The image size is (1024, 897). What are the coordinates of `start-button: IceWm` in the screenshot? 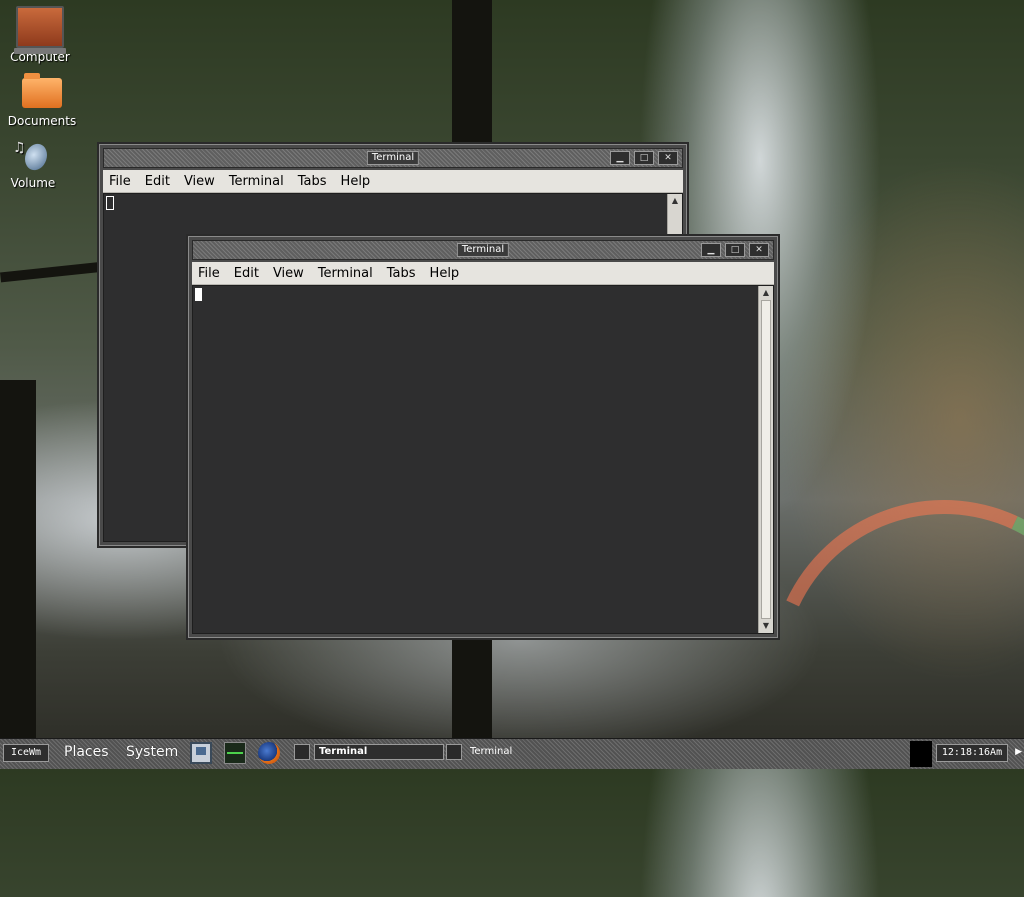 It's located at (26, 753).